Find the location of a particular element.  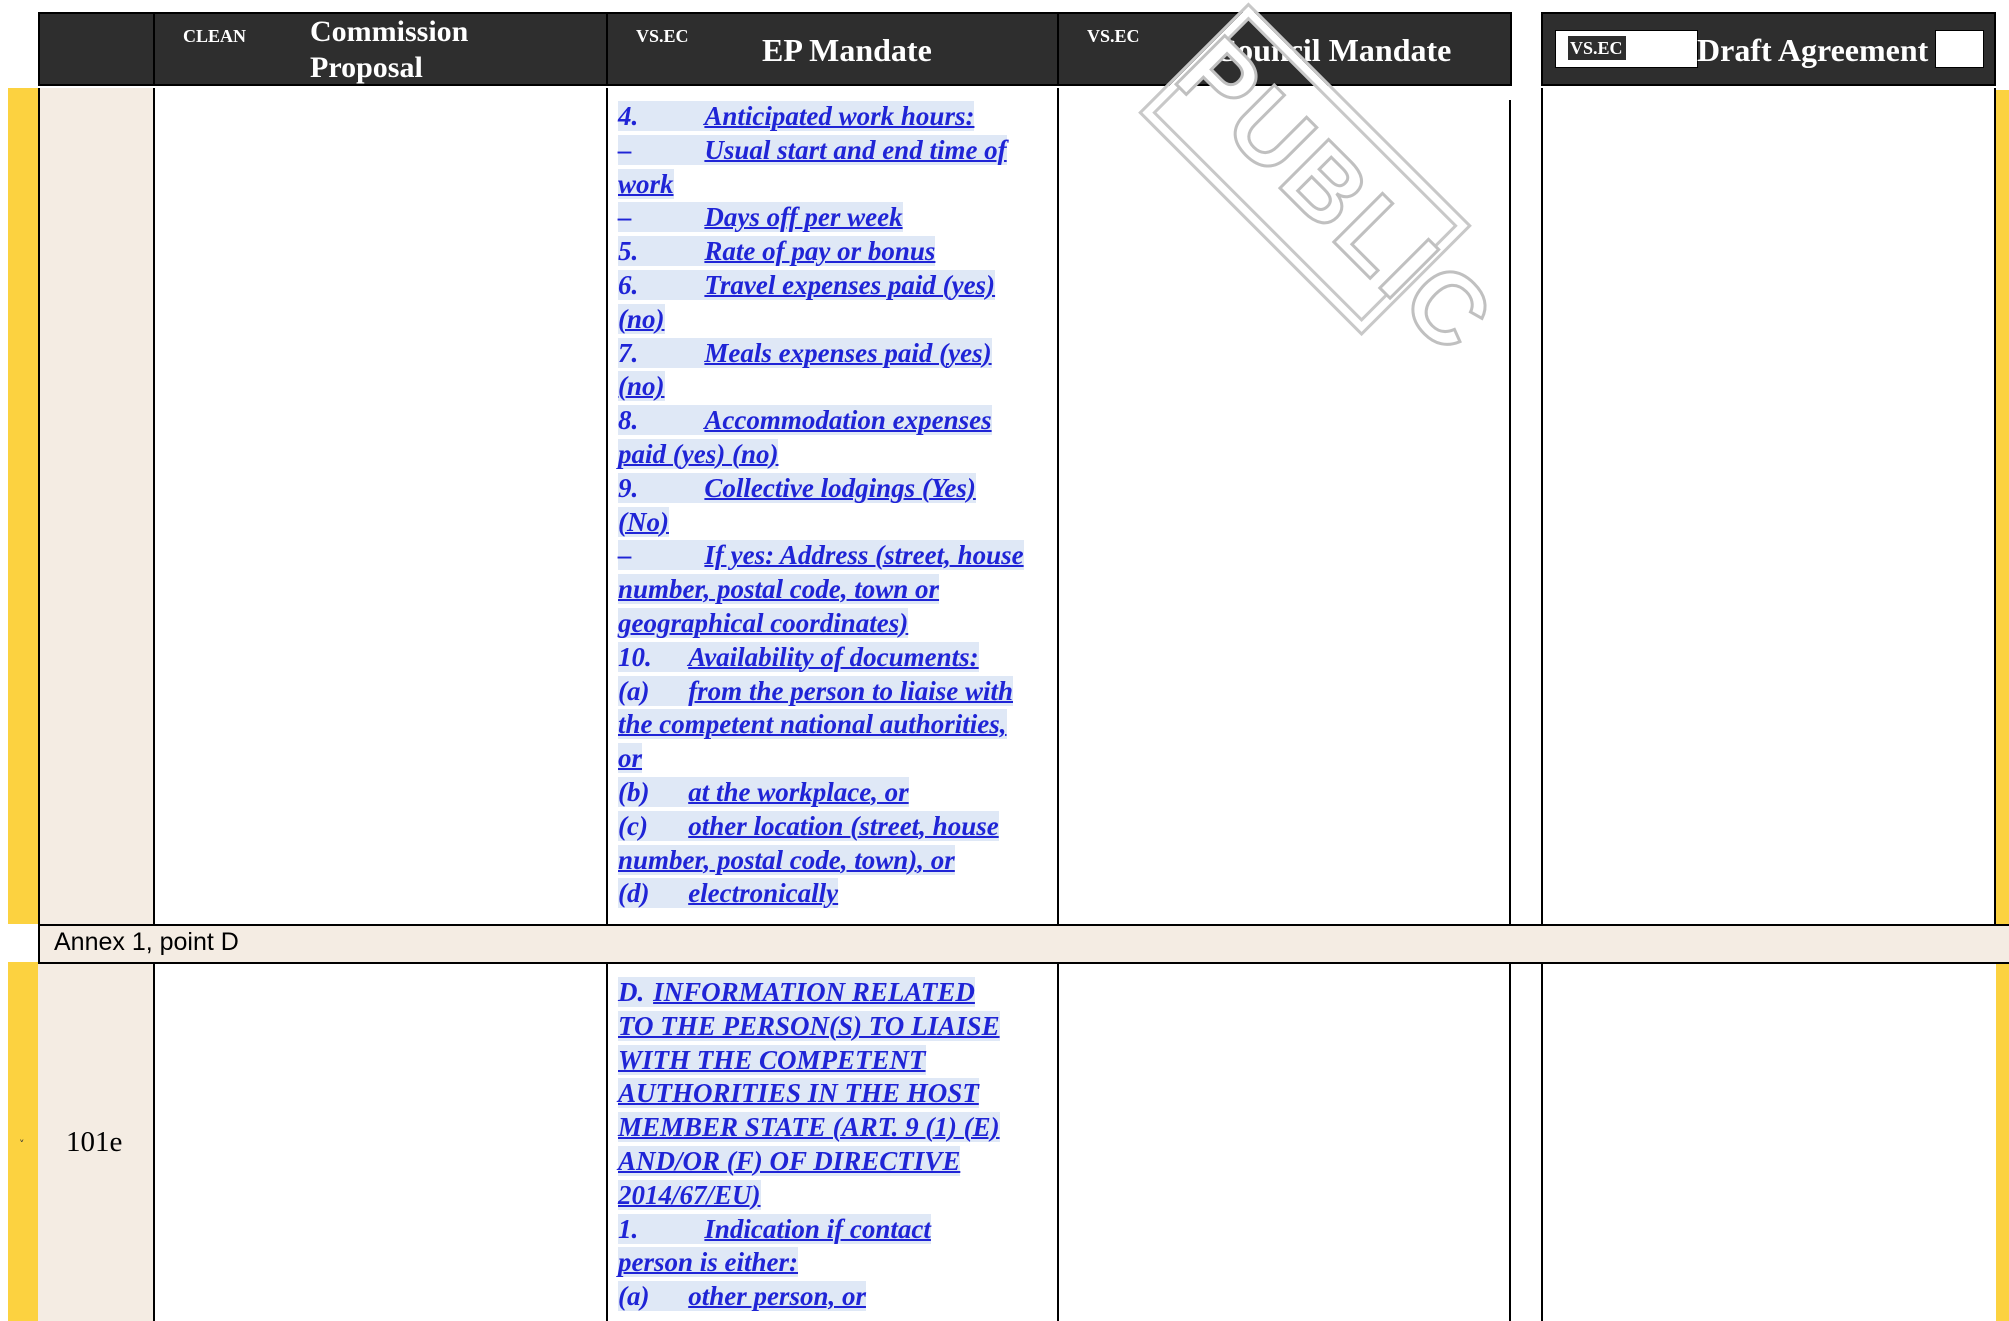

ep-text-line: paid (yes) (no) is located at coordinates (831, 455).